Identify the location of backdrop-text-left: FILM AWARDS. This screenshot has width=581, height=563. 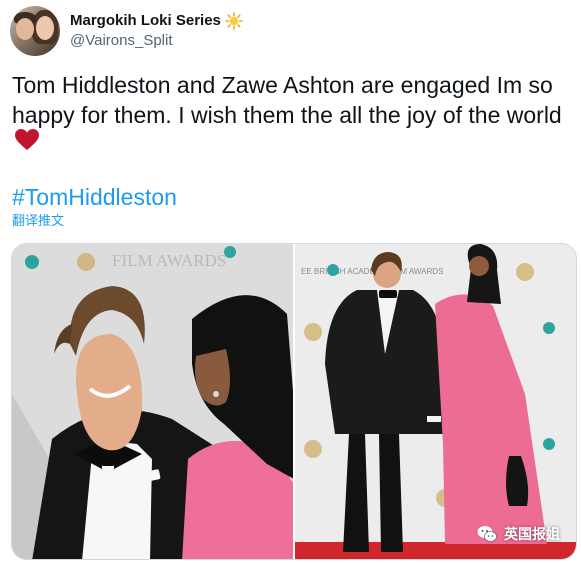
(169, 260).